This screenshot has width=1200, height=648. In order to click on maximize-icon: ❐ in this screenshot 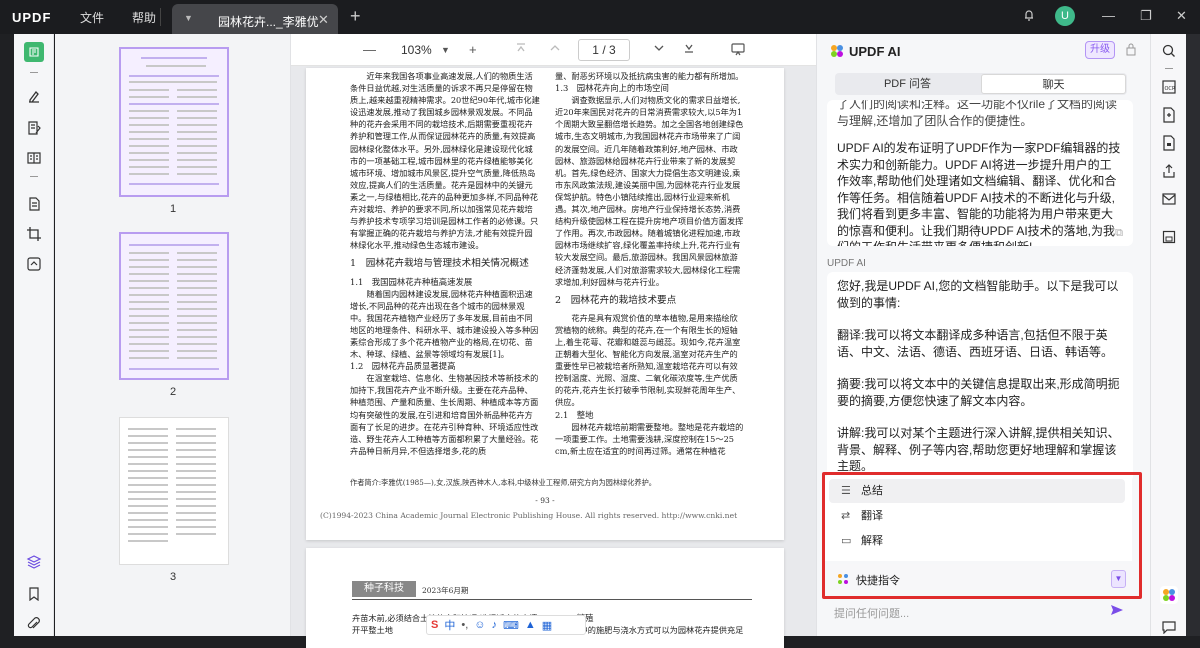, I will do `click(1146, 16)`.